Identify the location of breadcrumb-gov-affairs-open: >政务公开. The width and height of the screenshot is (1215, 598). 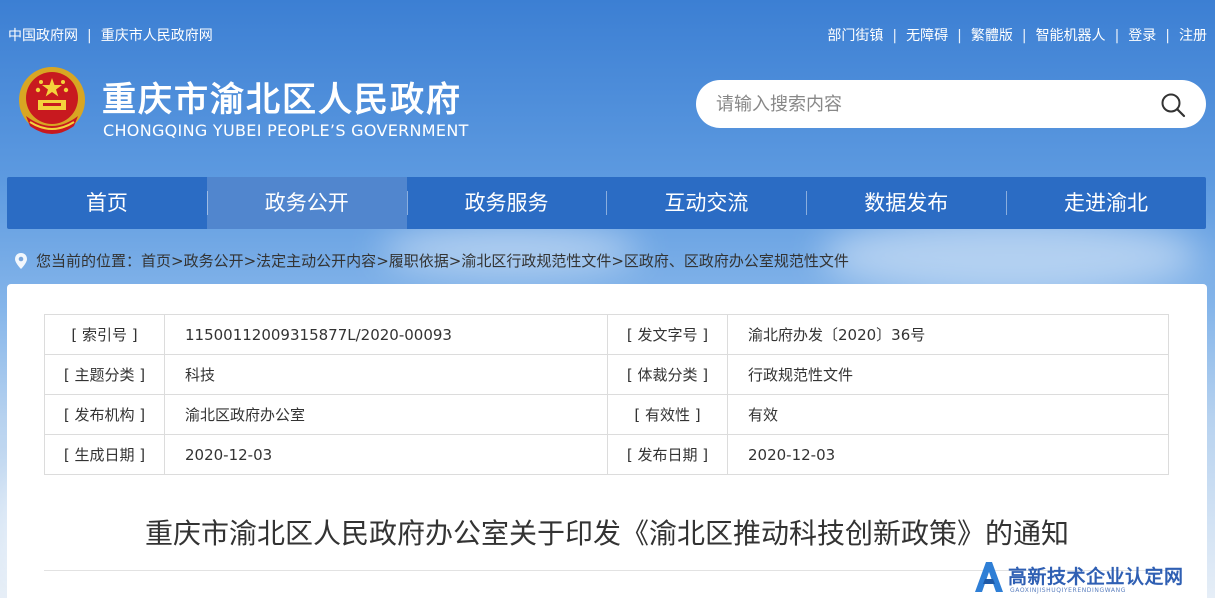
(207, 260).